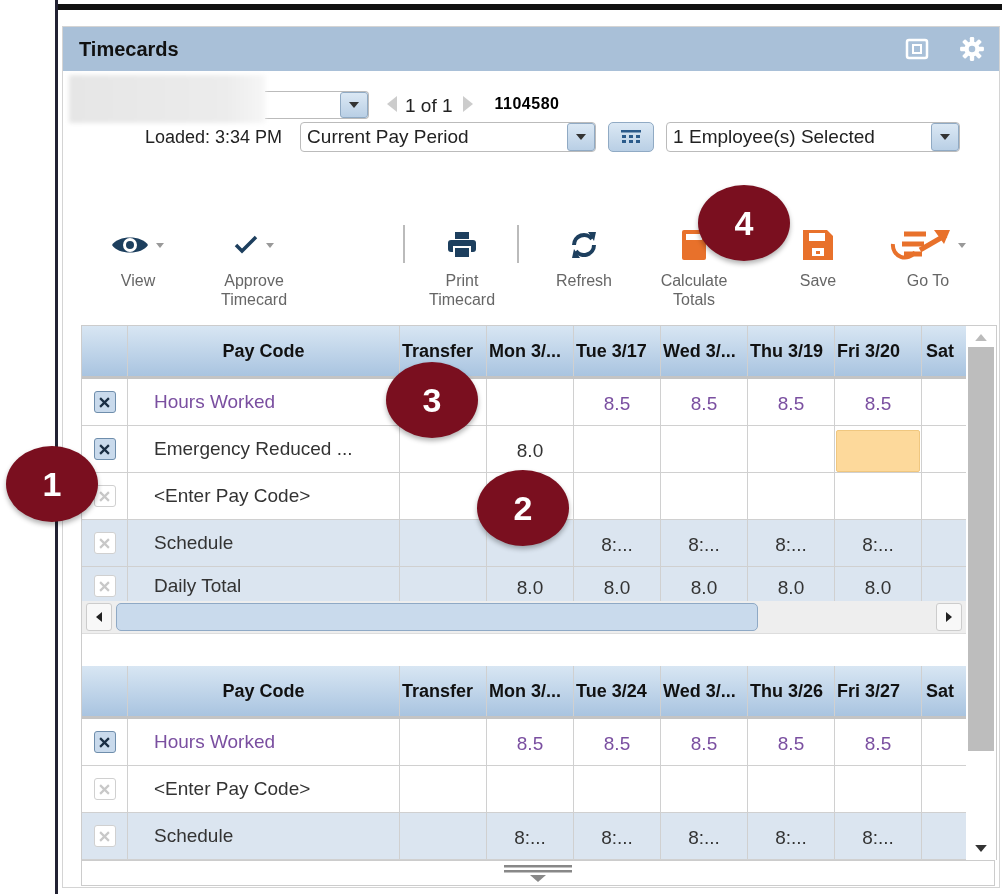 This screenshot has width=1002, height=894. Describe the element at coordinates (917, 49) in the screenshot. I see `maximize-icon` at that location.